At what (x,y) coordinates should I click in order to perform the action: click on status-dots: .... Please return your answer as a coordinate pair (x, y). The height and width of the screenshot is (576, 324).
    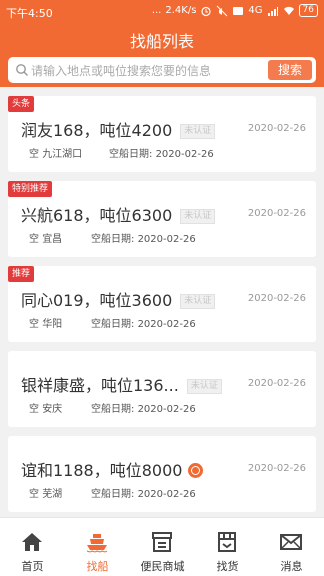
    Looking at the image, I should click on (156, 10).